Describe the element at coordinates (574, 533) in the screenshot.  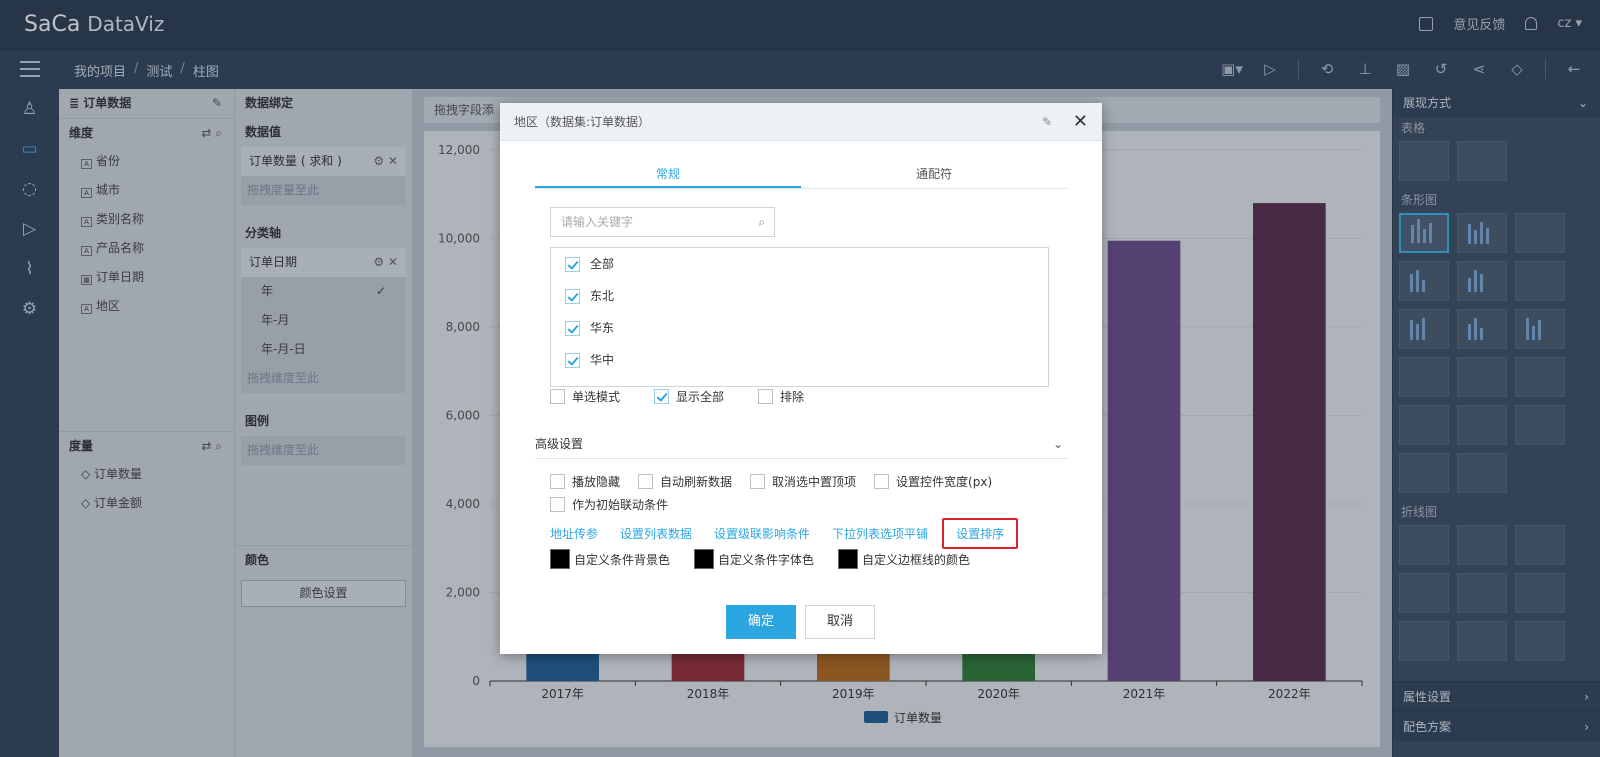
I see `url-params-link: 地址传参` at that location.